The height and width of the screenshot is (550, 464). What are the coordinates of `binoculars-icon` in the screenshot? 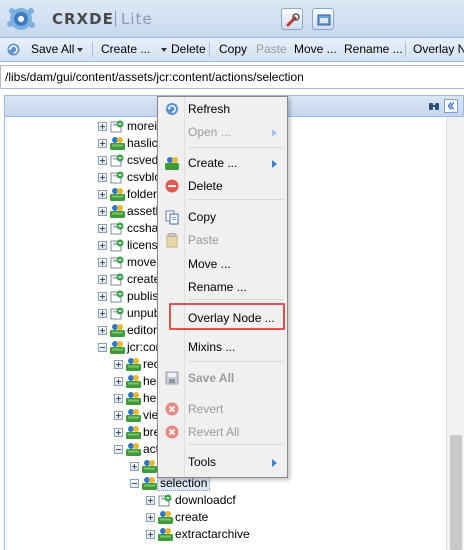 It's located at (434, 106).